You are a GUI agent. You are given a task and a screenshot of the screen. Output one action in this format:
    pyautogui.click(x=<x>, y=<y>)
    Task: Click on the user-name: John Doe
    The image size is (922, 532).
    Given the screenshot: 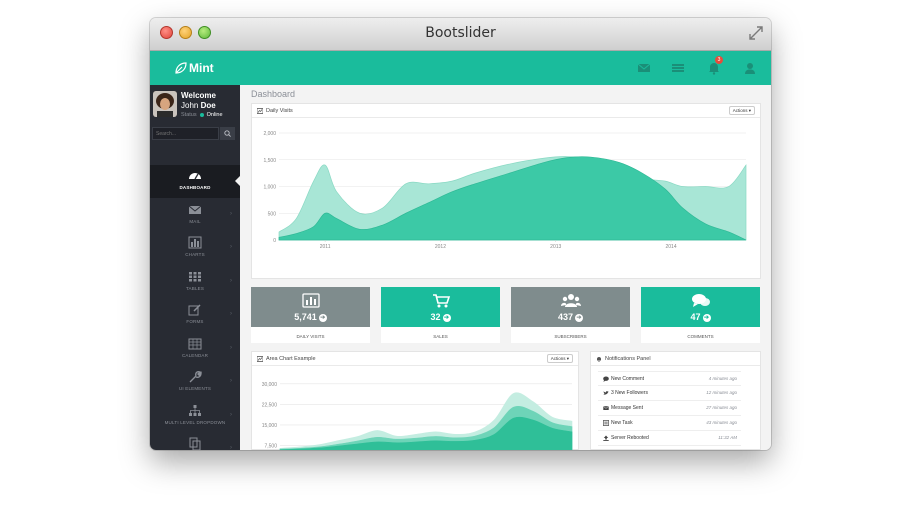 What is the action you would take?
    pyautogui.click(x=198, y=105)
    